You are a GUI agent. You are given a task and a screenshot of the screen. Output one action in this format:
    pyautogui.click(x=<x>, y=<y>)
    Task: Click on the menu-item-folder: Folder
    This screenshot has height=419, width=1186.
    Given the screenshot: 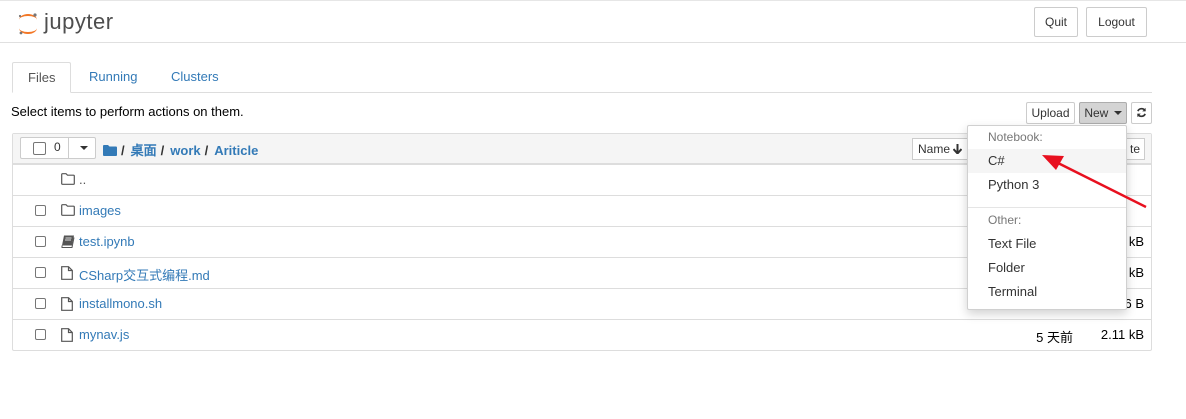 What is the action you would take?
    pyautogui.click(x=1047, y=268)
    